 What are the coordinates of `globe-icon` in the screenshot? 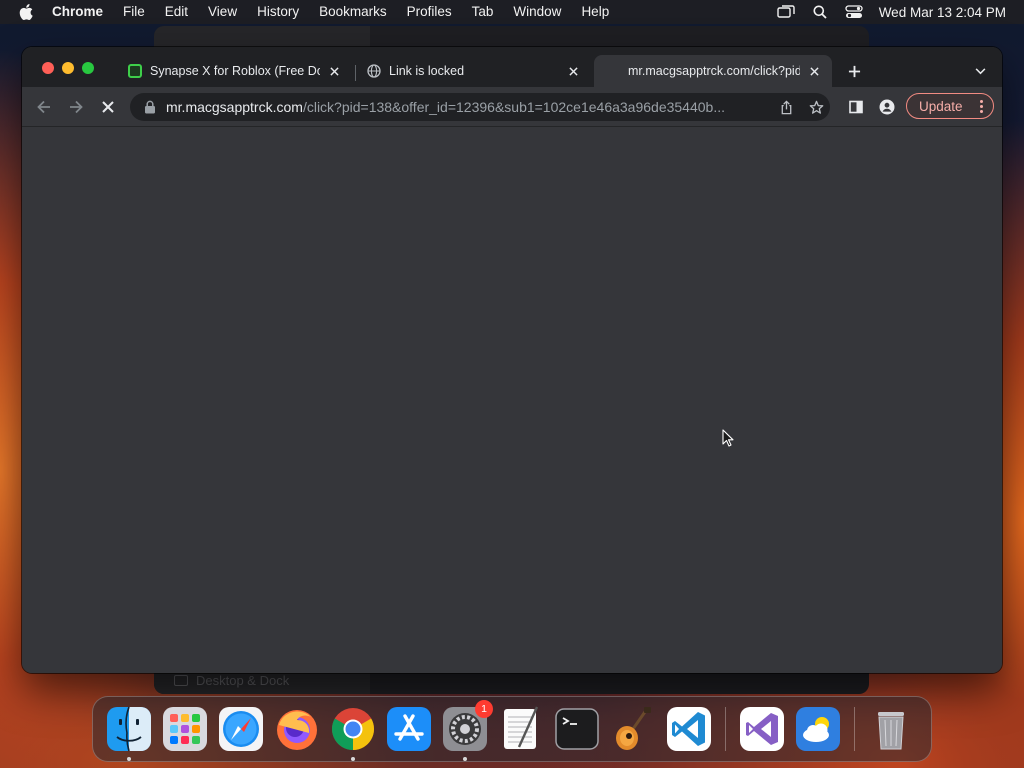 It's located at (374, 71).